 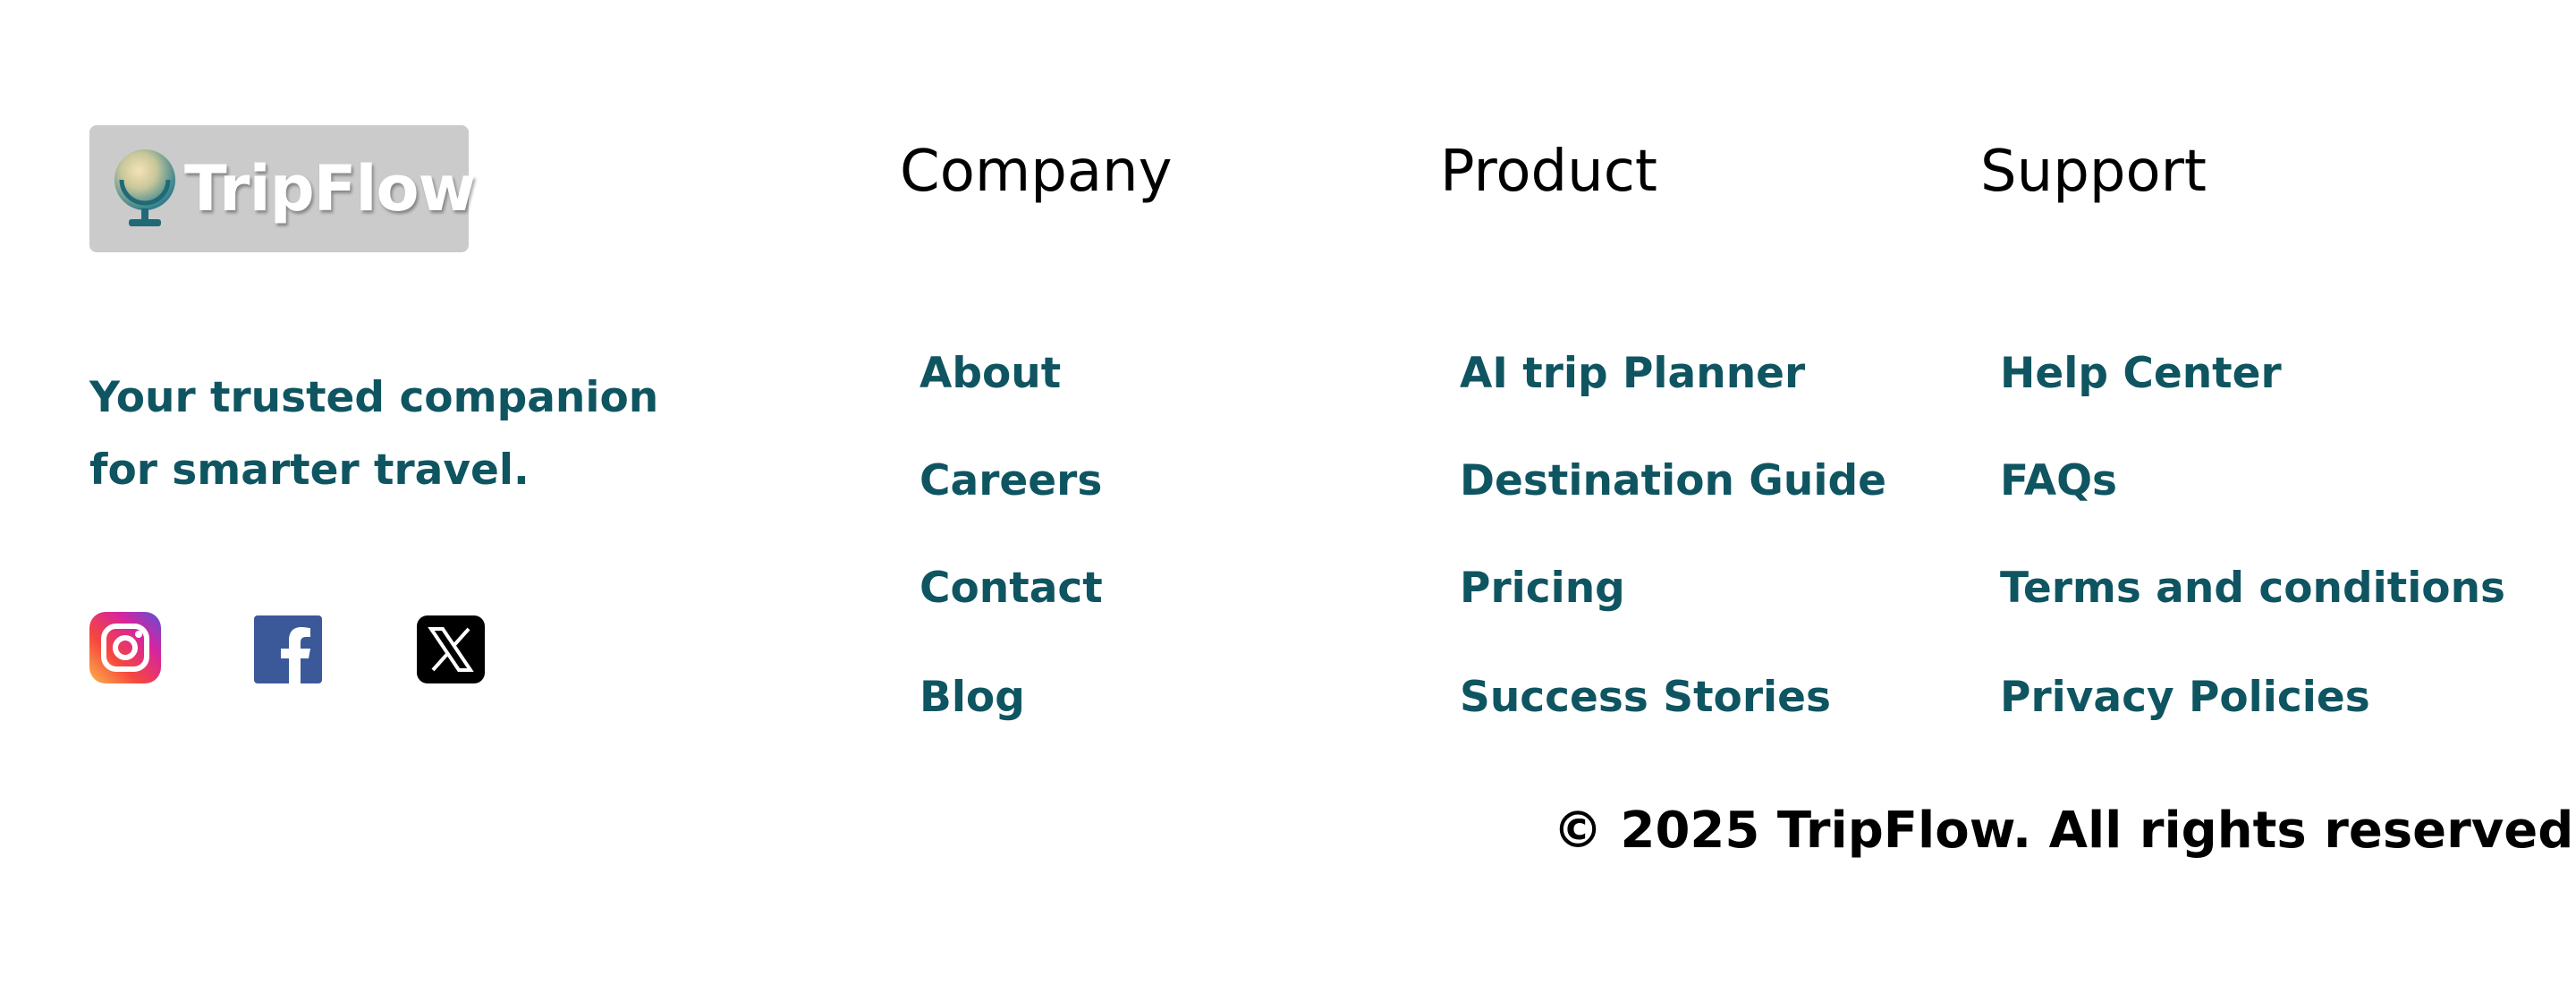 What do you see at coordinates (1036, 430) in the screenshot?
I see `company-column: Company About Careers Contact Blog` at bounding box center [1036, 430].